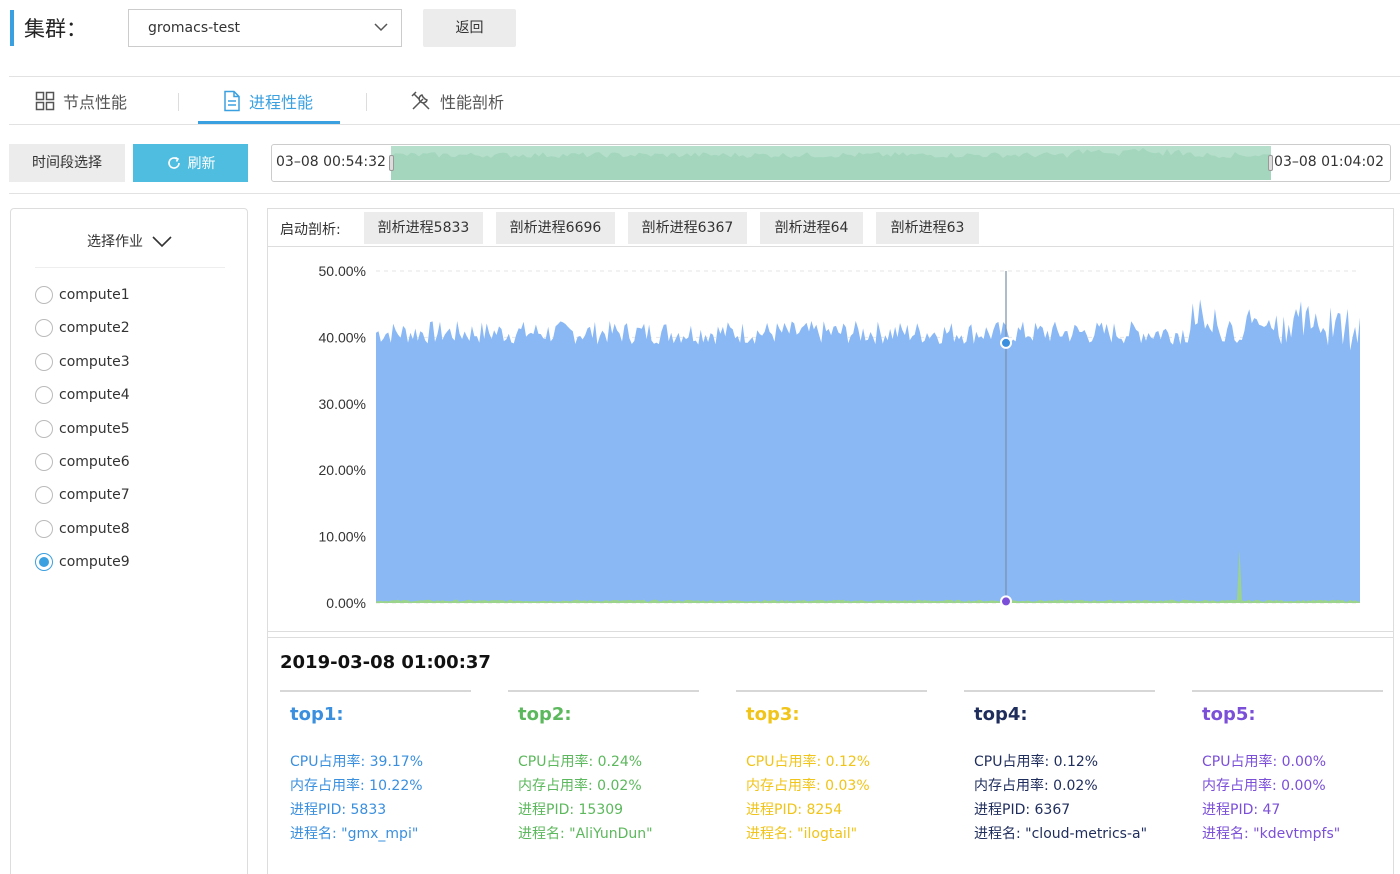 This screenshot has width=1400, height=874. I want to click on job-label: compute8, so click(94, 528).